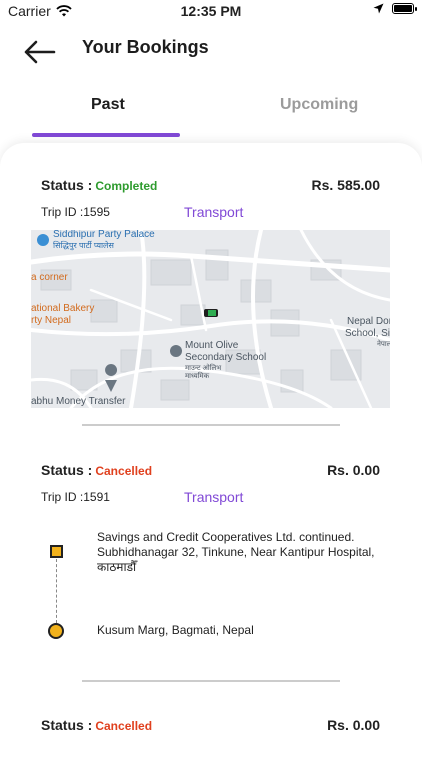 The width and height of the screenshot is (422, 783). I want to click on booking-tabs: Past Upcoming, so click(211, 111).